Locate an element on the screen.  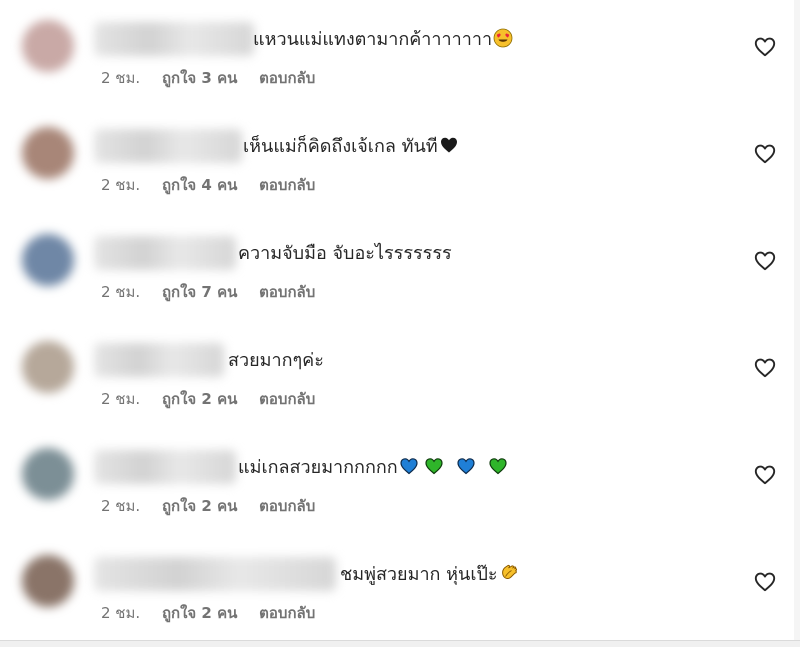
black-heart-emoji is located at coordinates (448, 145).